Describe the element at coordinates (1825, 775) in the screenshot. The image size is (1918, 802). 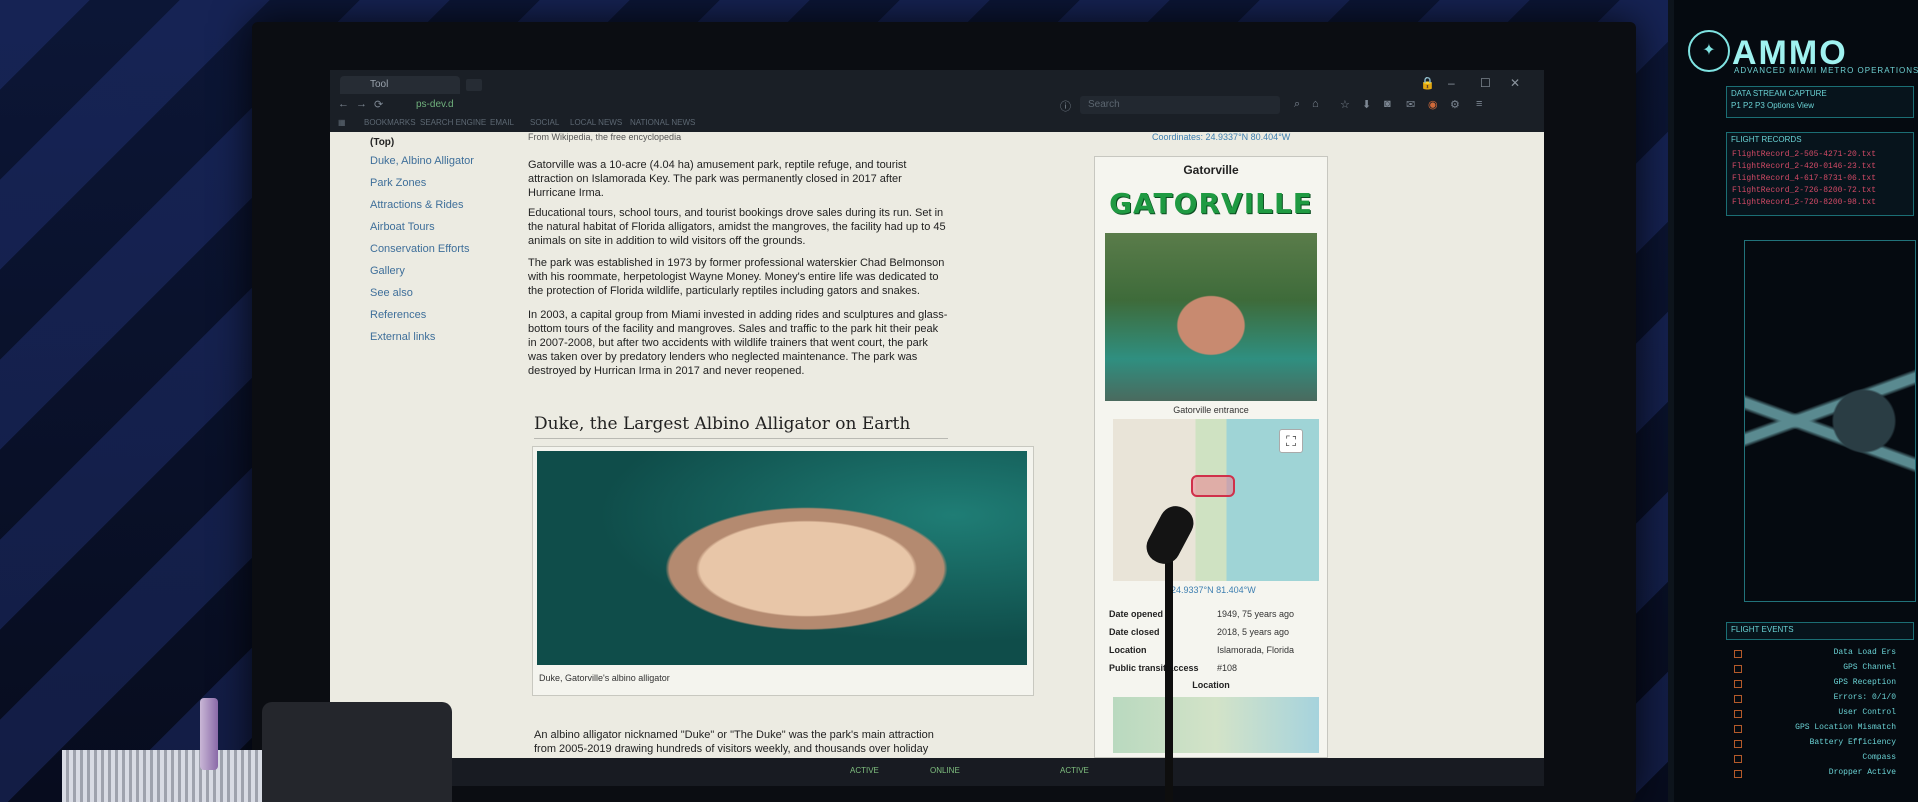
I see `event-row: Dropper Active` at that location.